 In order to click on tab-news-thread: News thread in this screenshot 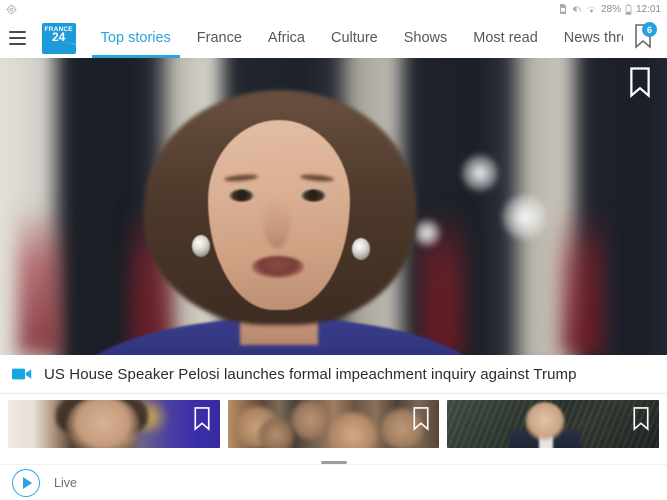, I will do `click(587, 38)`.